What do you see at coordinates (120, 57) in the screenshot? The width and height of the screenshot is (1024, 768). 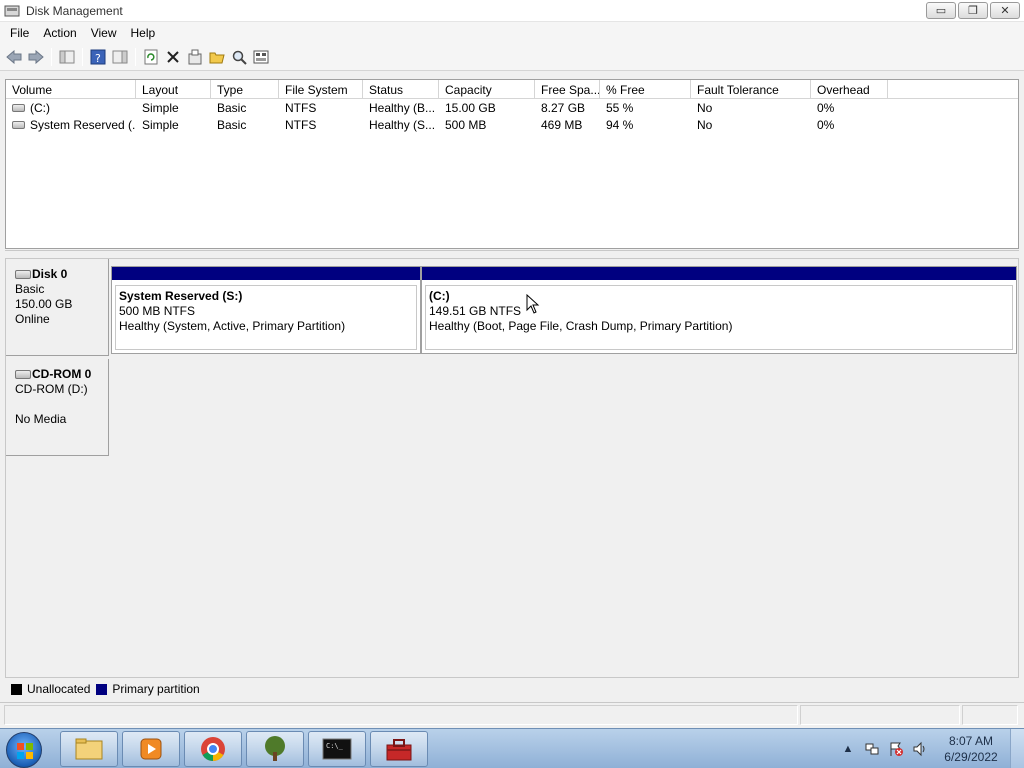 I see `properties-pane-button` at bounding box center [120, 57].